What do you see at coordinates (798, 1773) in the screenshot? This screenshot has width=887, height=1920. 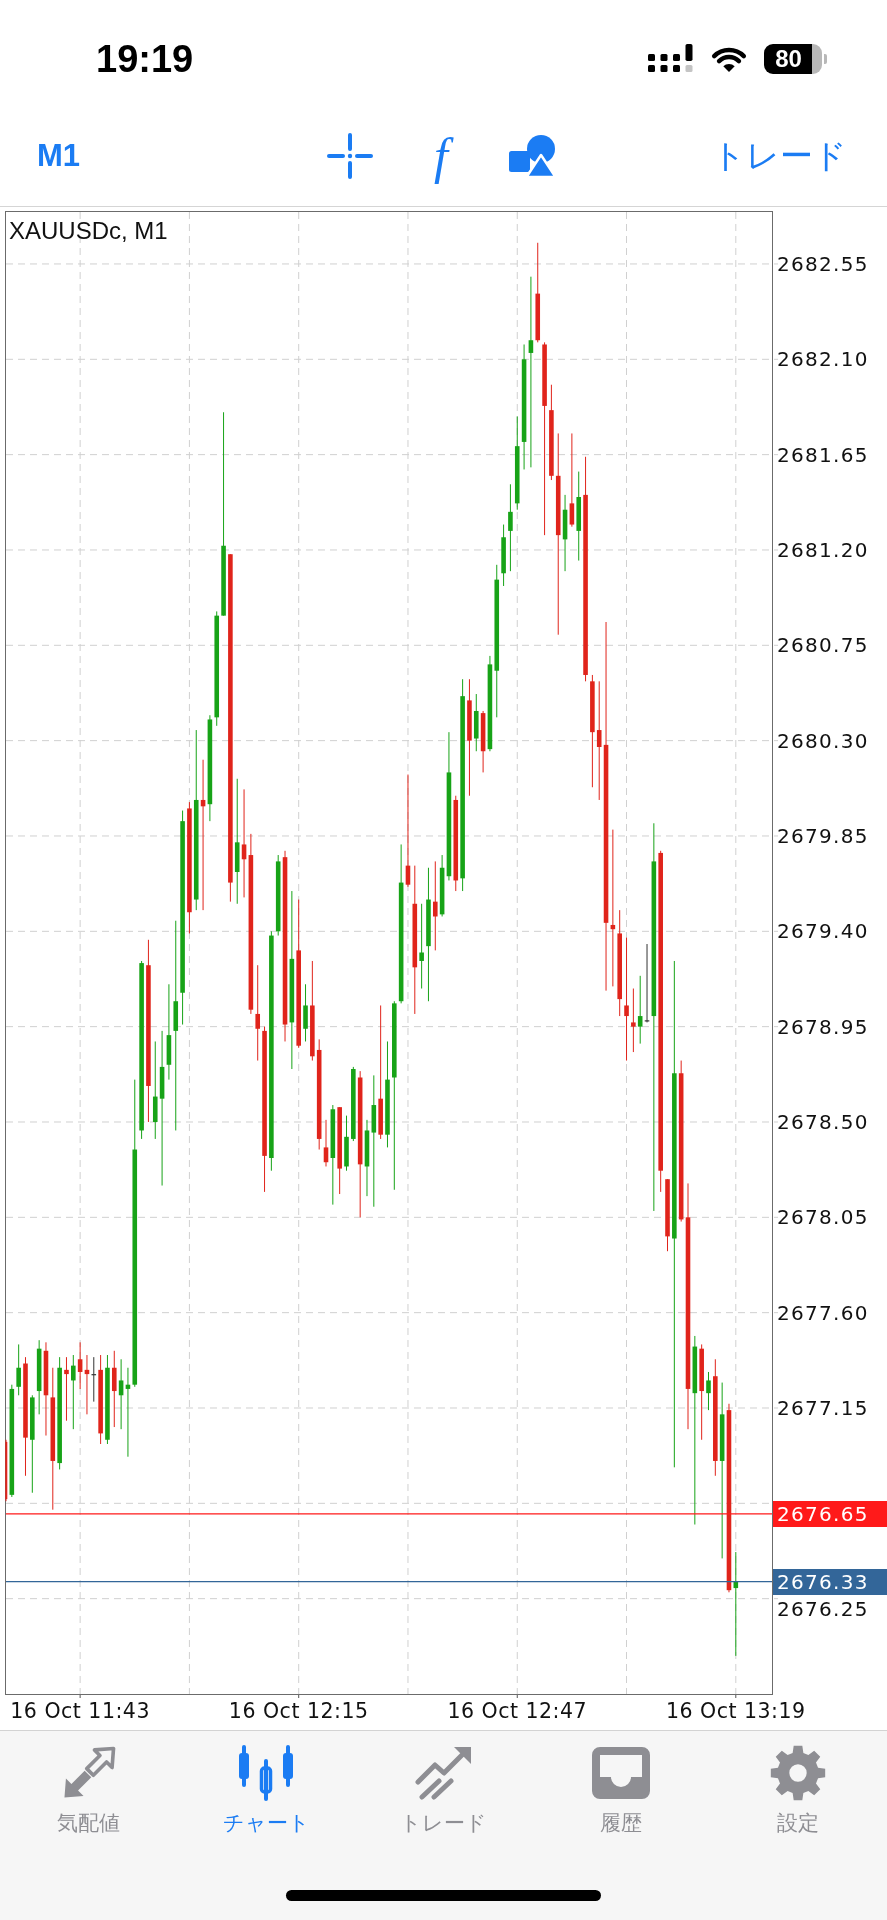 I see `settings-icon` at bounding box center [798, 1773].